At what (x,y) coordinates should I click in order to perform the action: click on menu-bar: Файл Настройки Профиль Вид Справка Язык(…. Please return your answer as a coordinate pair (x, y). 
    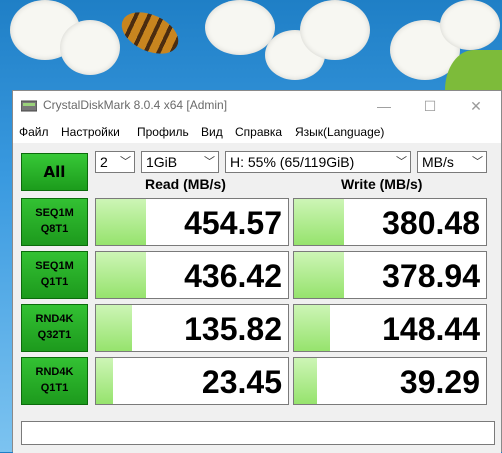
    Looking at the image, I should click on (257, 132).